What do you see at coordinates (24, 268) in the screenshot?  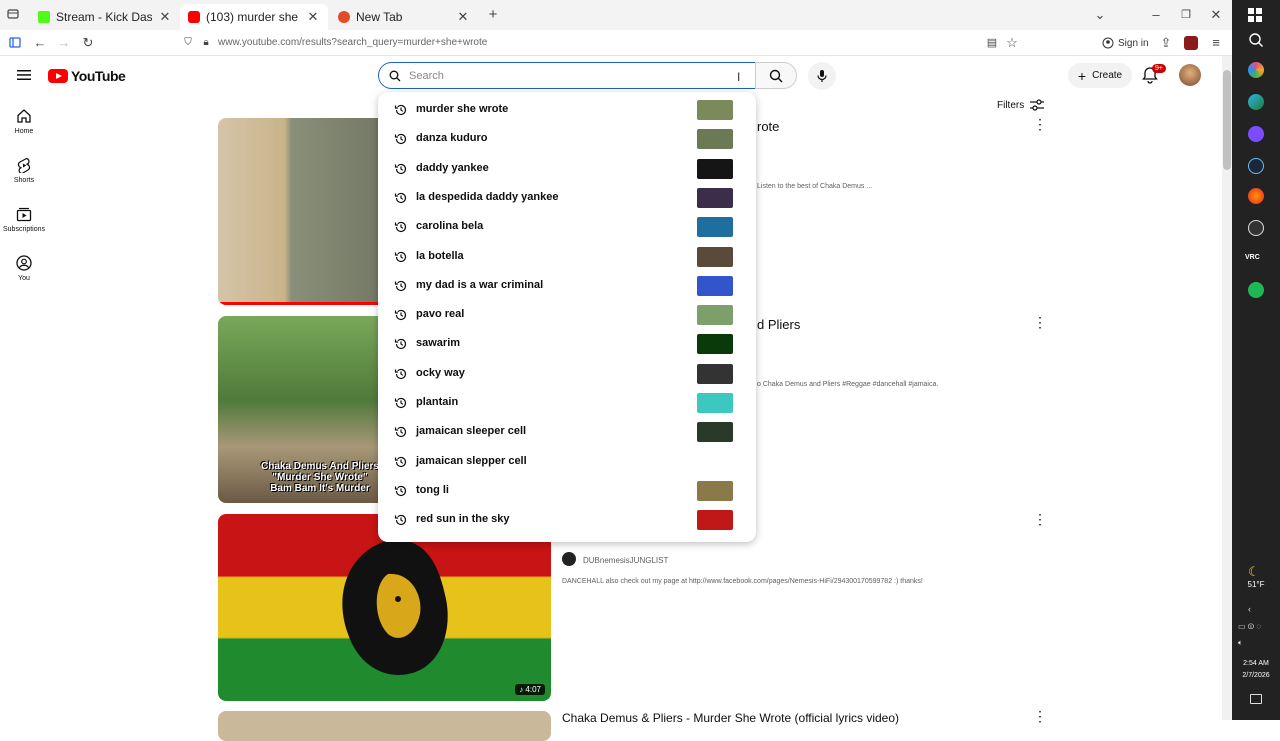 I see `nav-you: You` at bounding box center [24, 268].